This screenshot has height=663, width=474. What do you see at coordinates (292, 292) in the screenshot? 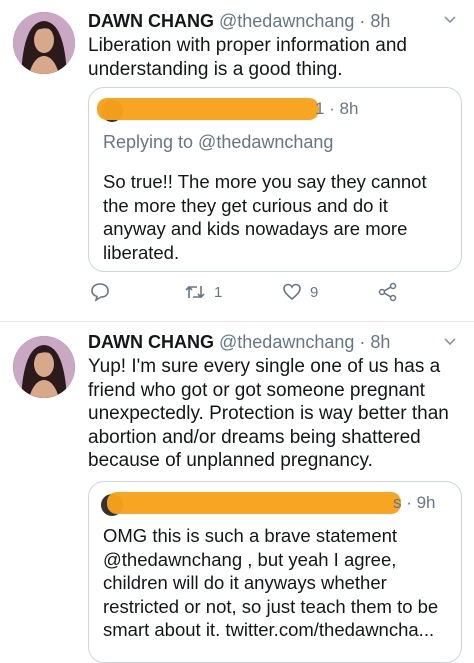
I see `like-icon` at bounding box center [292, 292].